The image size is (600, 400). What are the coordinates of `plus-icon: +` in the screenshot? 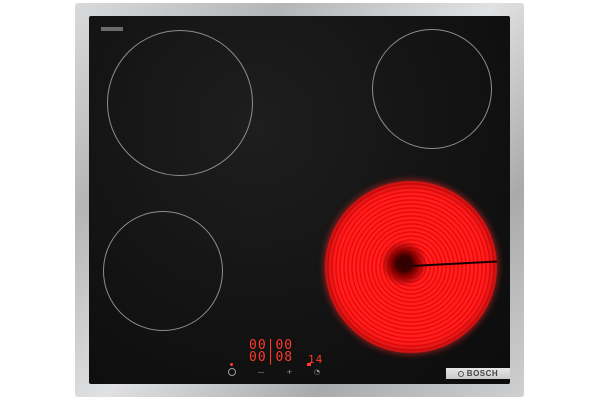 It's located at (289, 372).